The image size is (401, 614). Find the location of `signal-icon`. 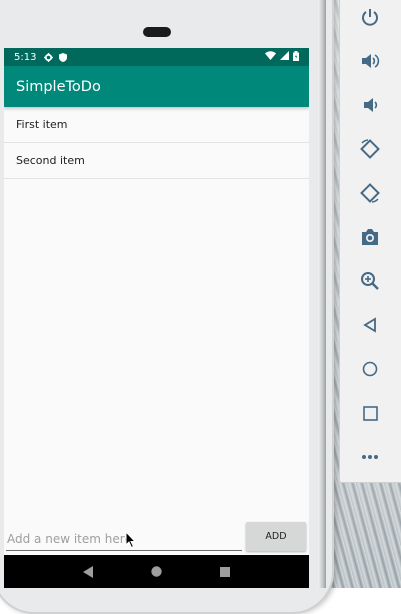

signal-icon is located at coordinates (284, 57).